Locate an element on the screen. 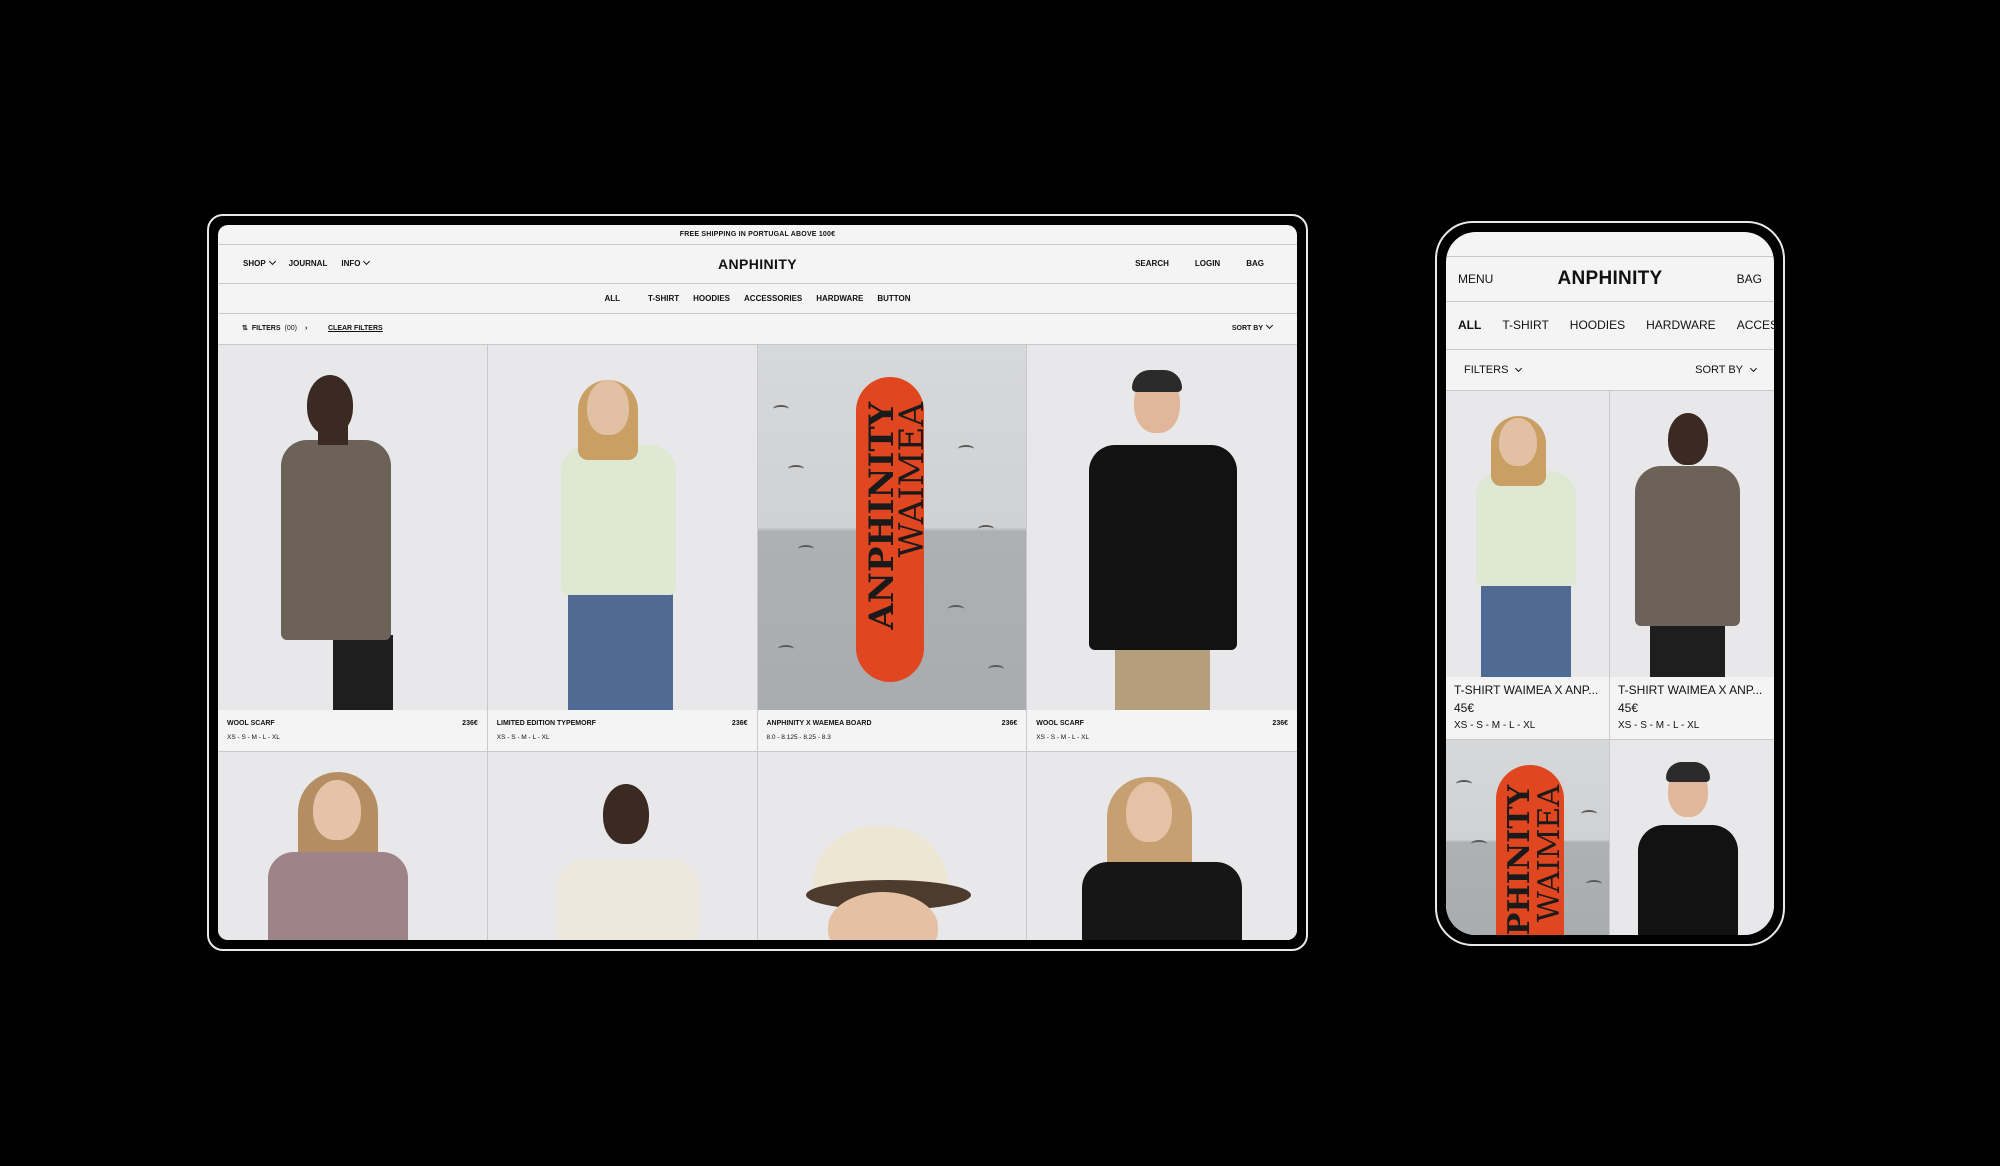  sliders-icon: ⇅ is located at coordinates (245, 328).